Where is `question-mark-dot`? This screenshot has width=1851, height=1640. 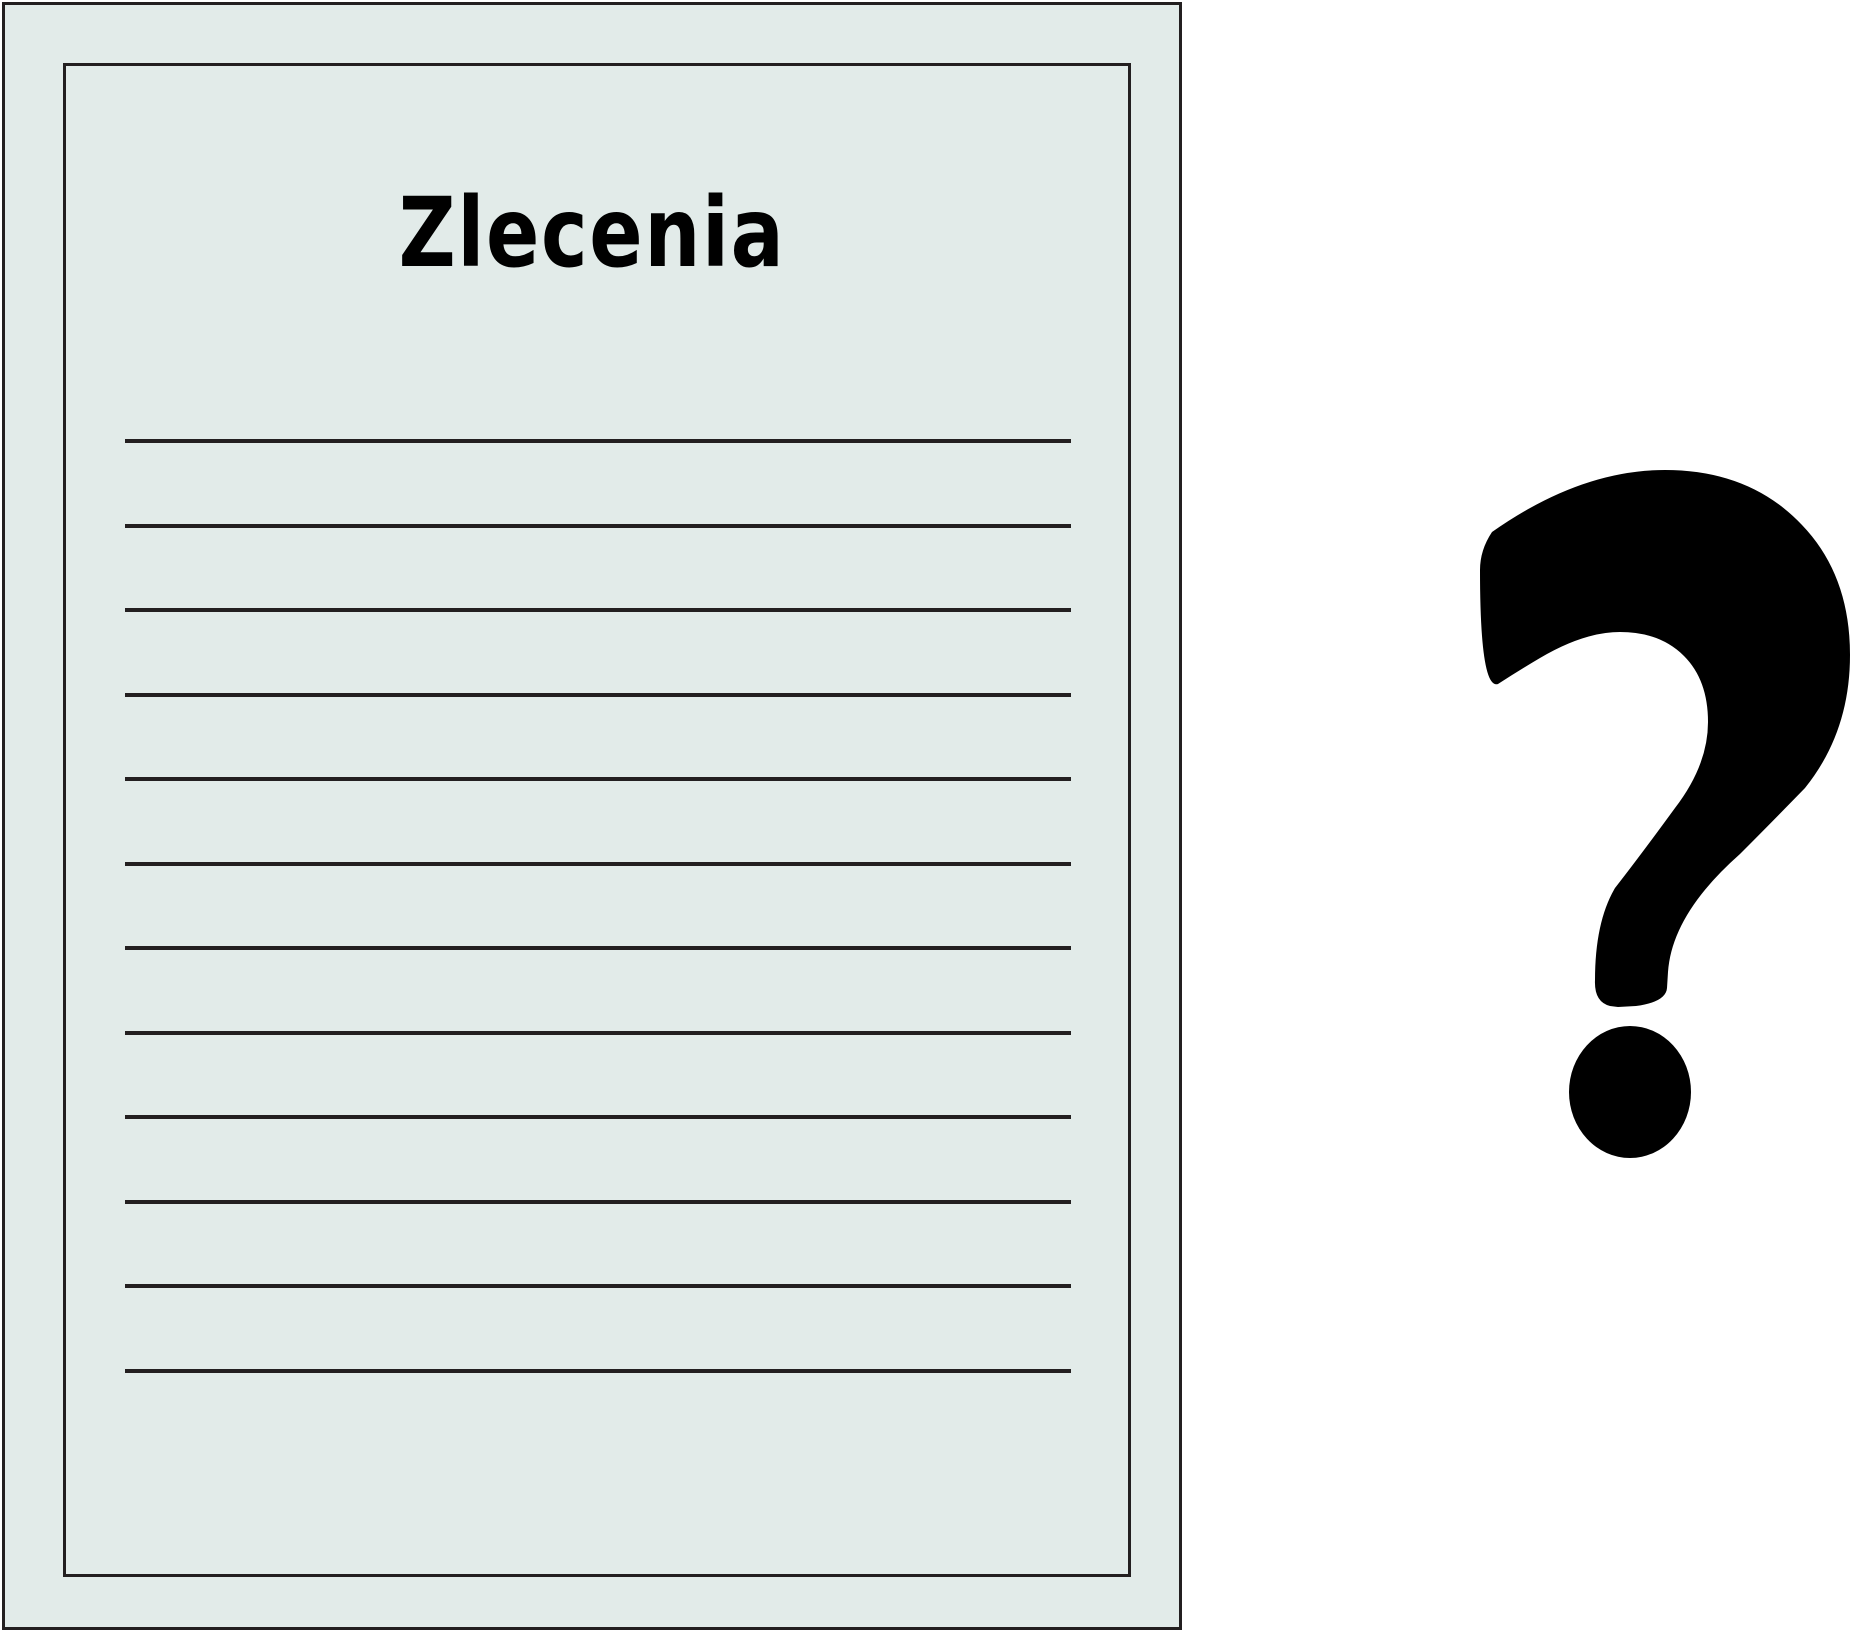
question-mark-dot is located at coordinates (1630, 1092).